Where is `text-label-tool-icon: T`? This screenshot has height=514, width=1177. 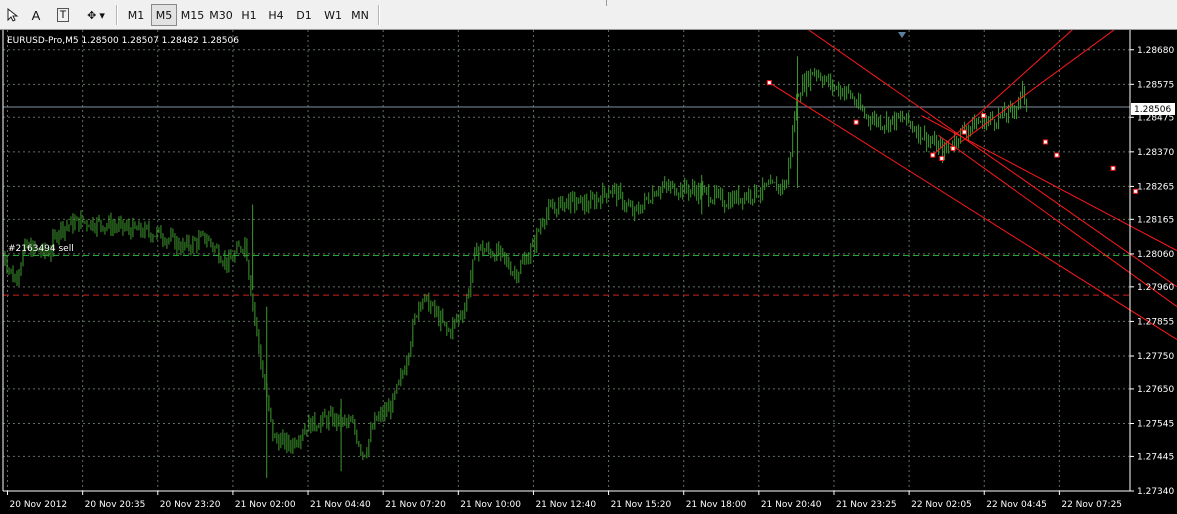
text-label-tool-icon: T is located at coordinates (63, 15).